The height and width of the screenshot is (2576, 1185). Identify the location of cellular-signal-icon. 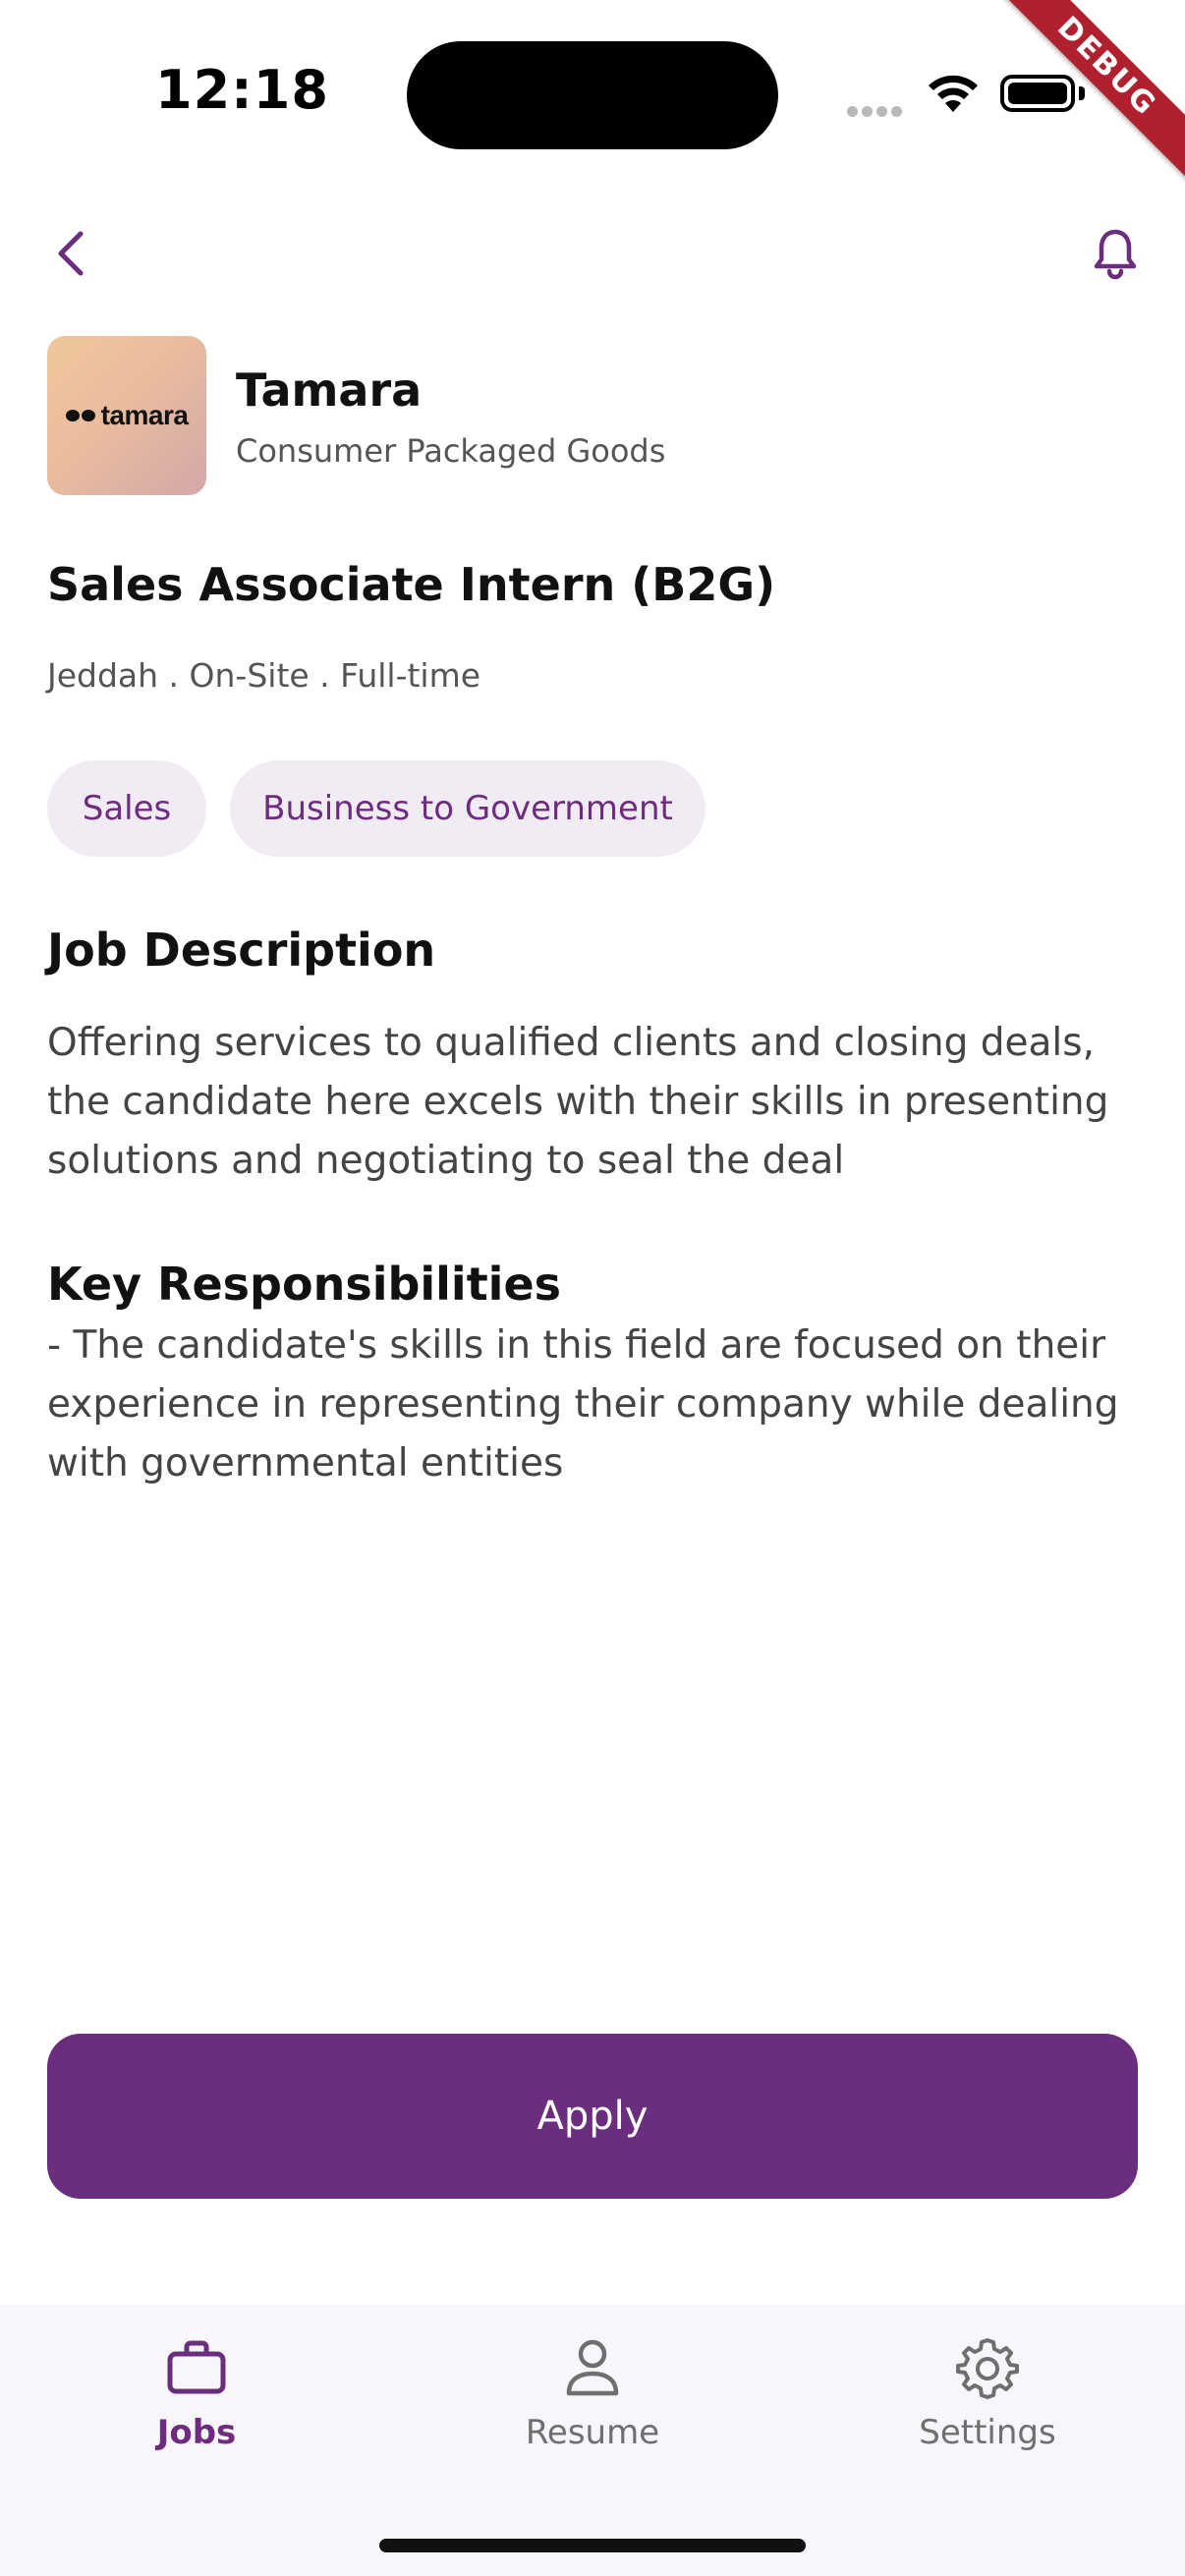
(877, 109).